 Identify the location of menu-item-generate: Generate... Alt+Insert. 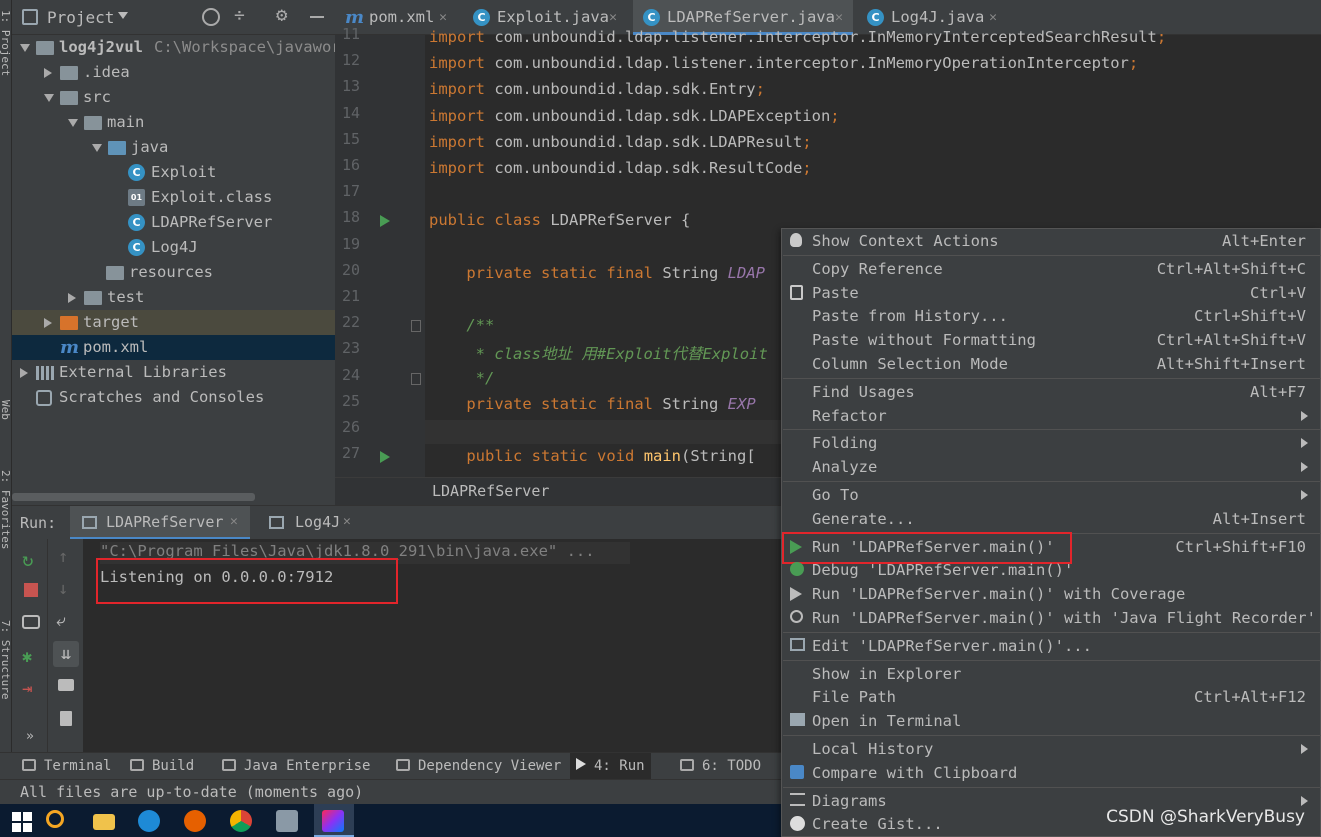
(1051, 519).